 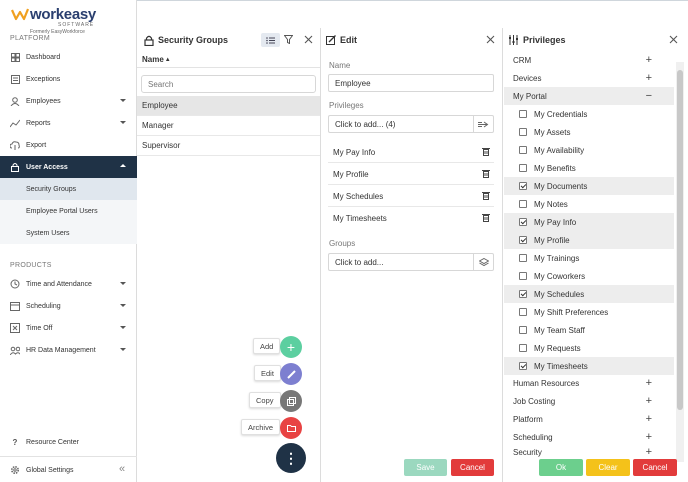 I want to click on nav-scheduling: Scheduling, so click(x=68, y=306).